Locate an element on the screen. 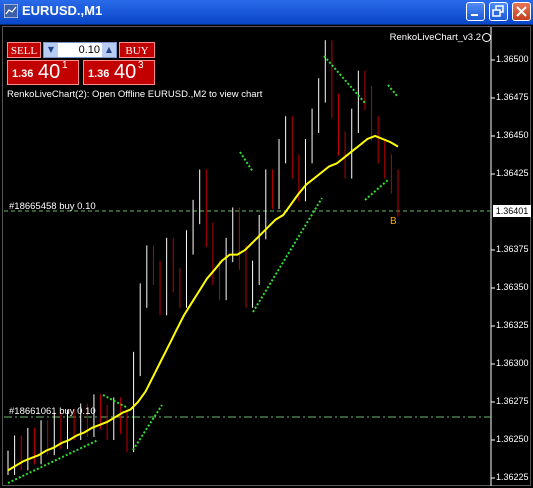 This screenshot has height=488, width=533. price-axis-label: 1.36500 is located at coordinates (512, 59).